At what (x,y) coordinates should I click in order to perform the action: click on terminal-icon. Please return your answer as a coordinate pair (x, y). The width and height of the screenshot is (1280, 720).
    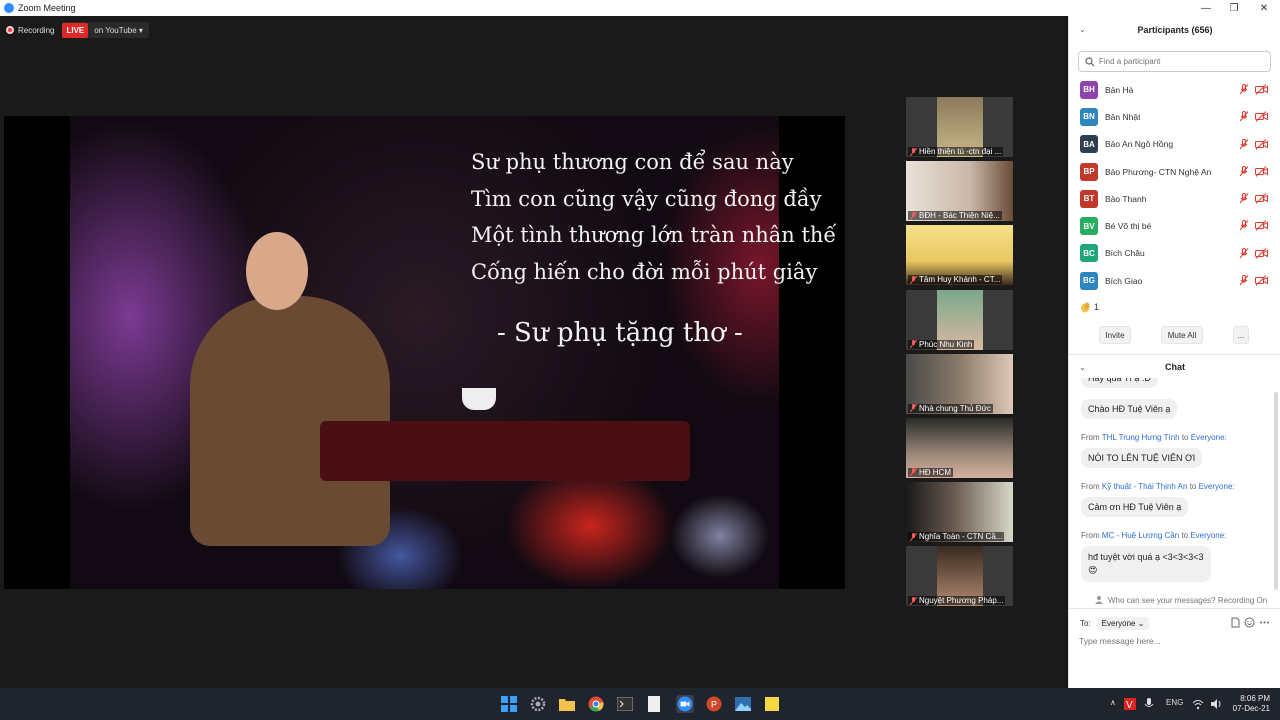
    Looking at the image, I should click on (625, 704).